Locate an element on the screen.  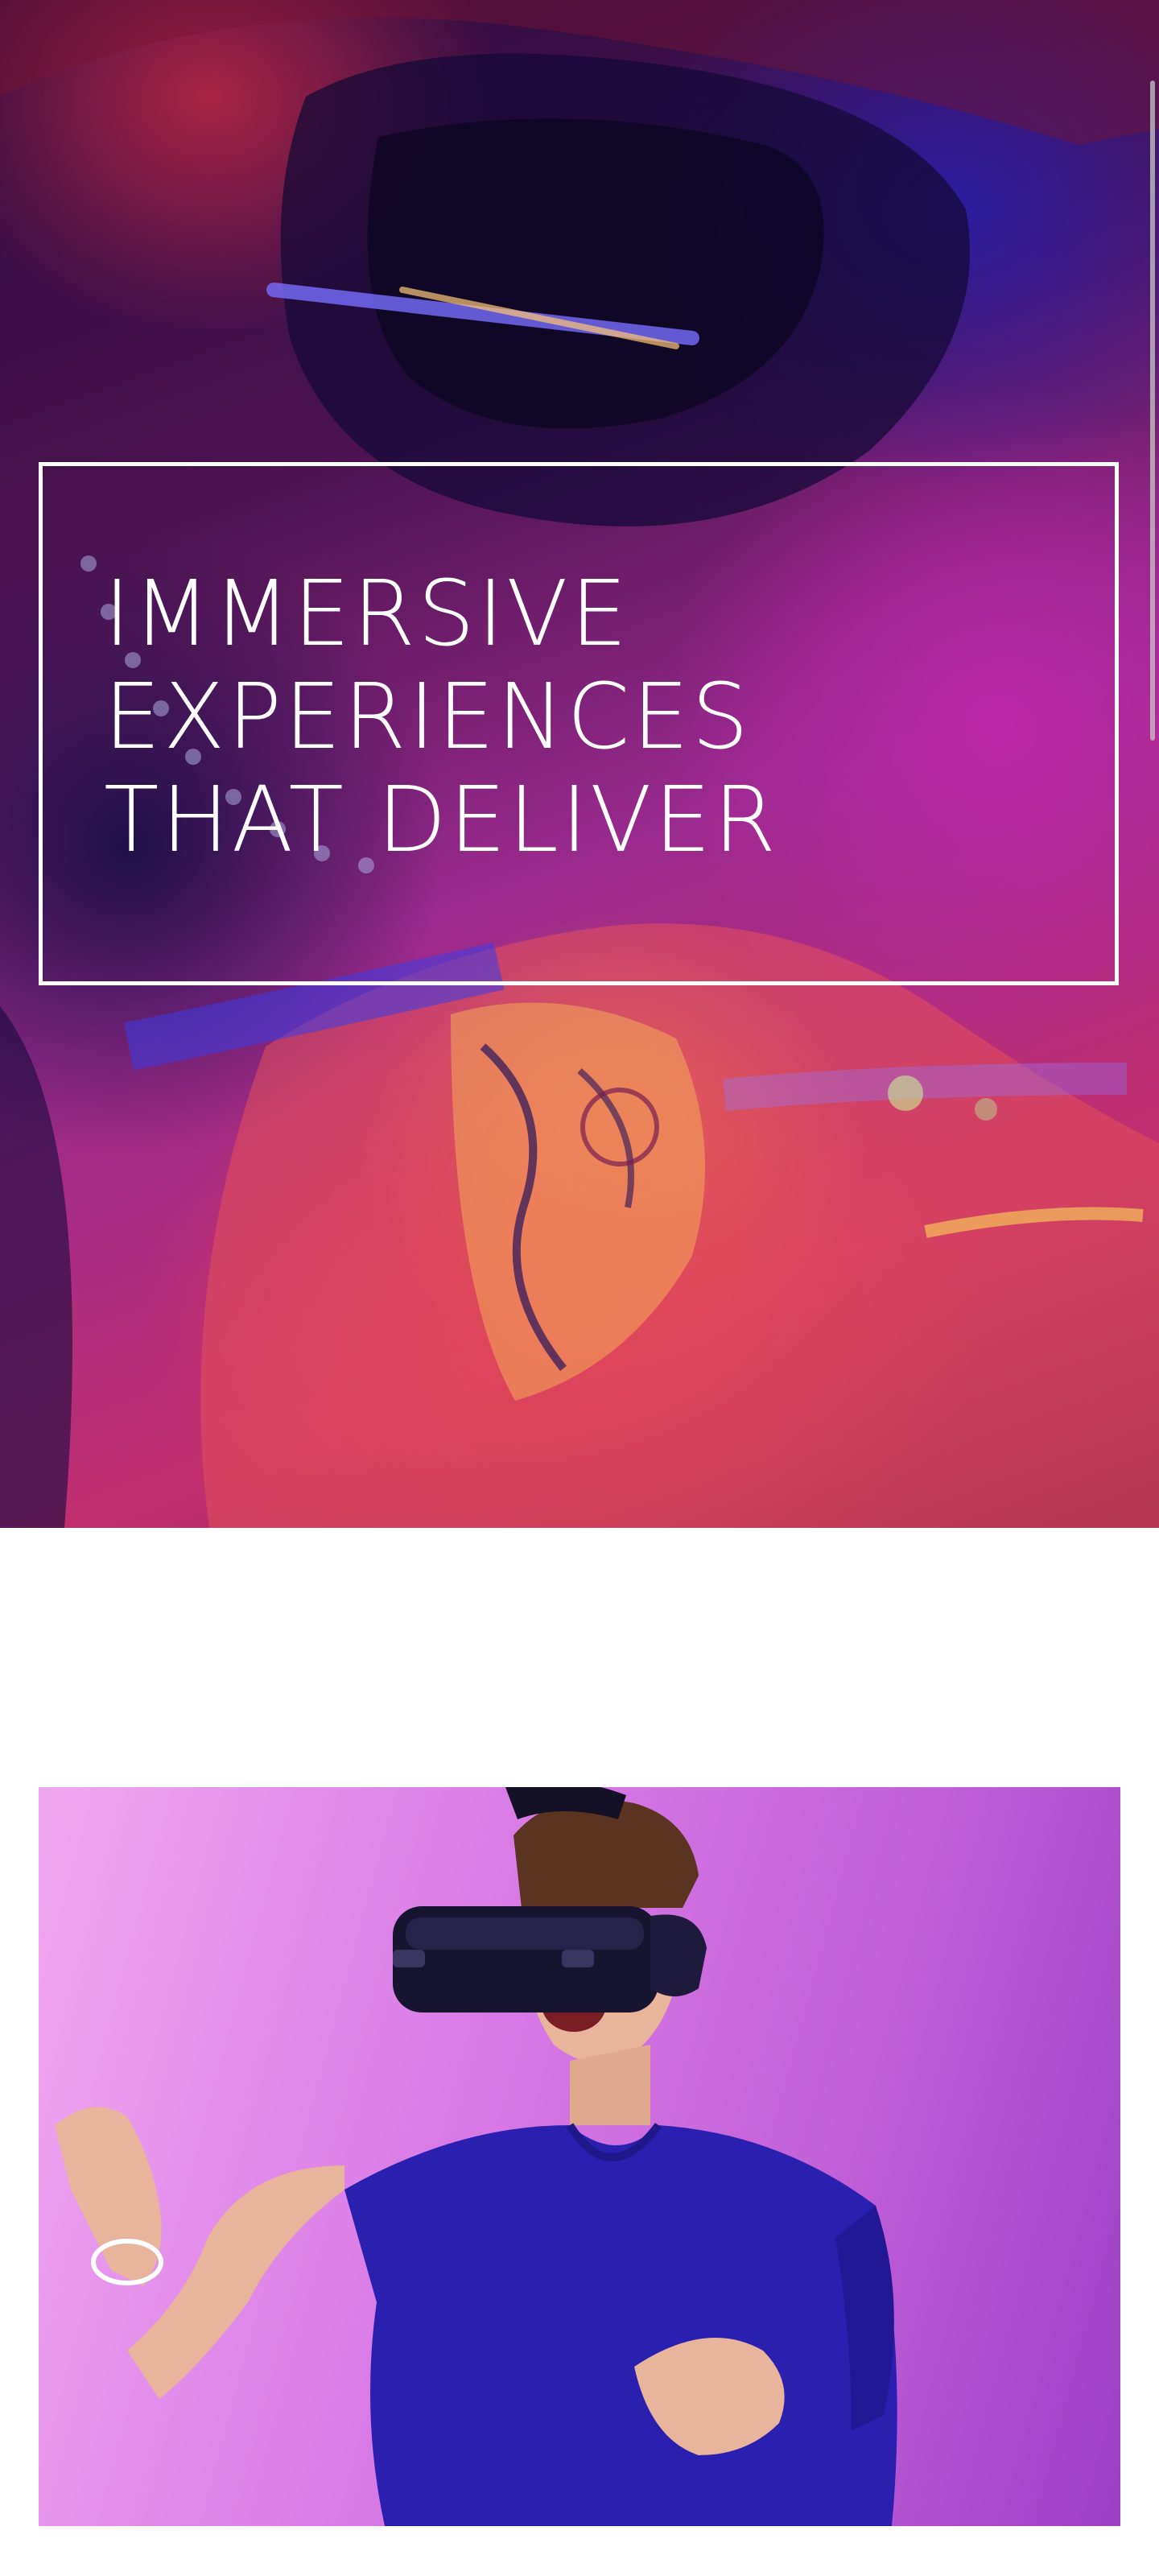
hero-headline: IMMERSIVE EXPERIENCES THAT DELIVER is located at coordinates (441, 717).